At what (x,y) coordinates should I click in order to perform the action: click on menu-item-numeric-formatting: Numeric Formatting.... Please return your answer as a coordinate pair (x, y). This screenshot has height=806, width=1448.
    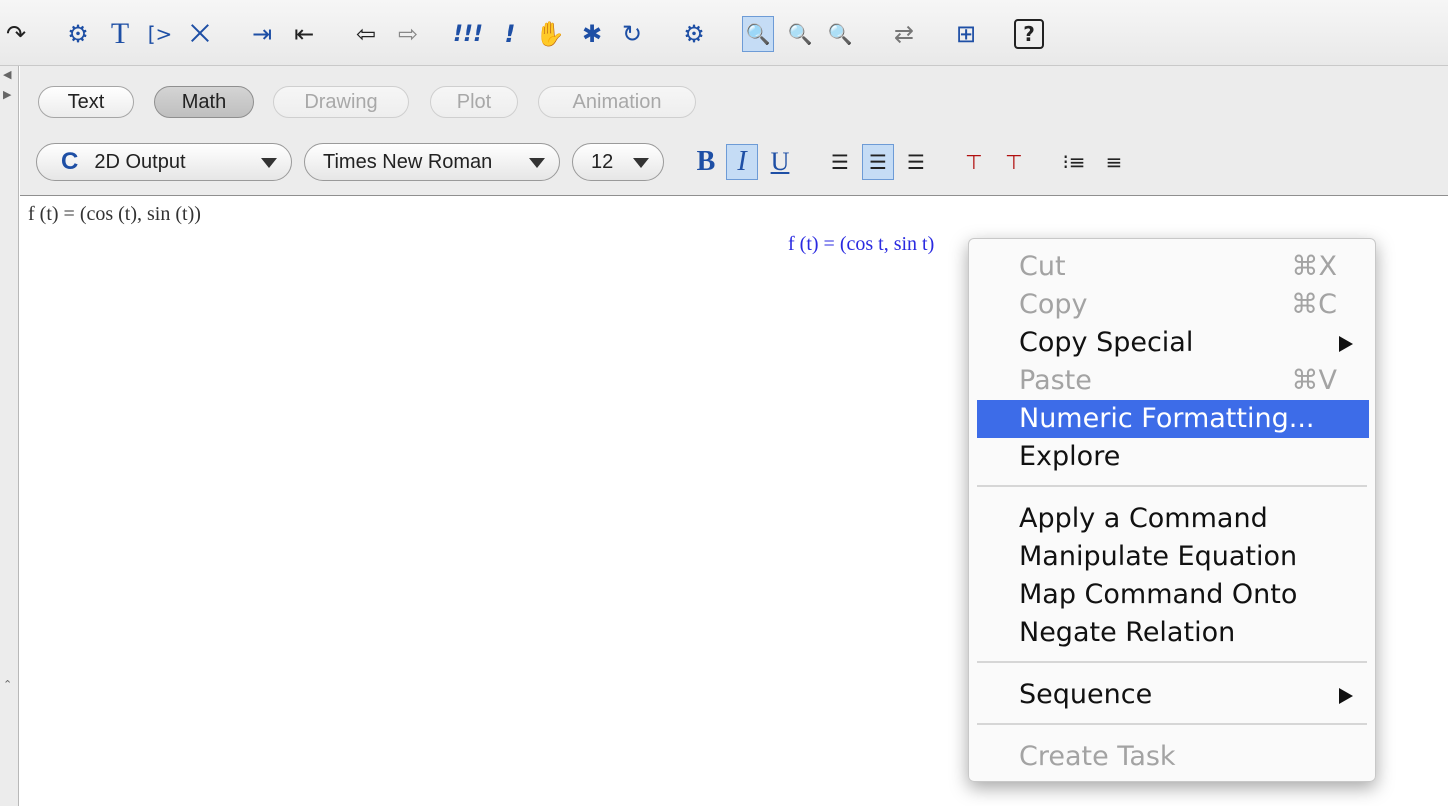
    Looking at the image, I should click on (1173, 419).